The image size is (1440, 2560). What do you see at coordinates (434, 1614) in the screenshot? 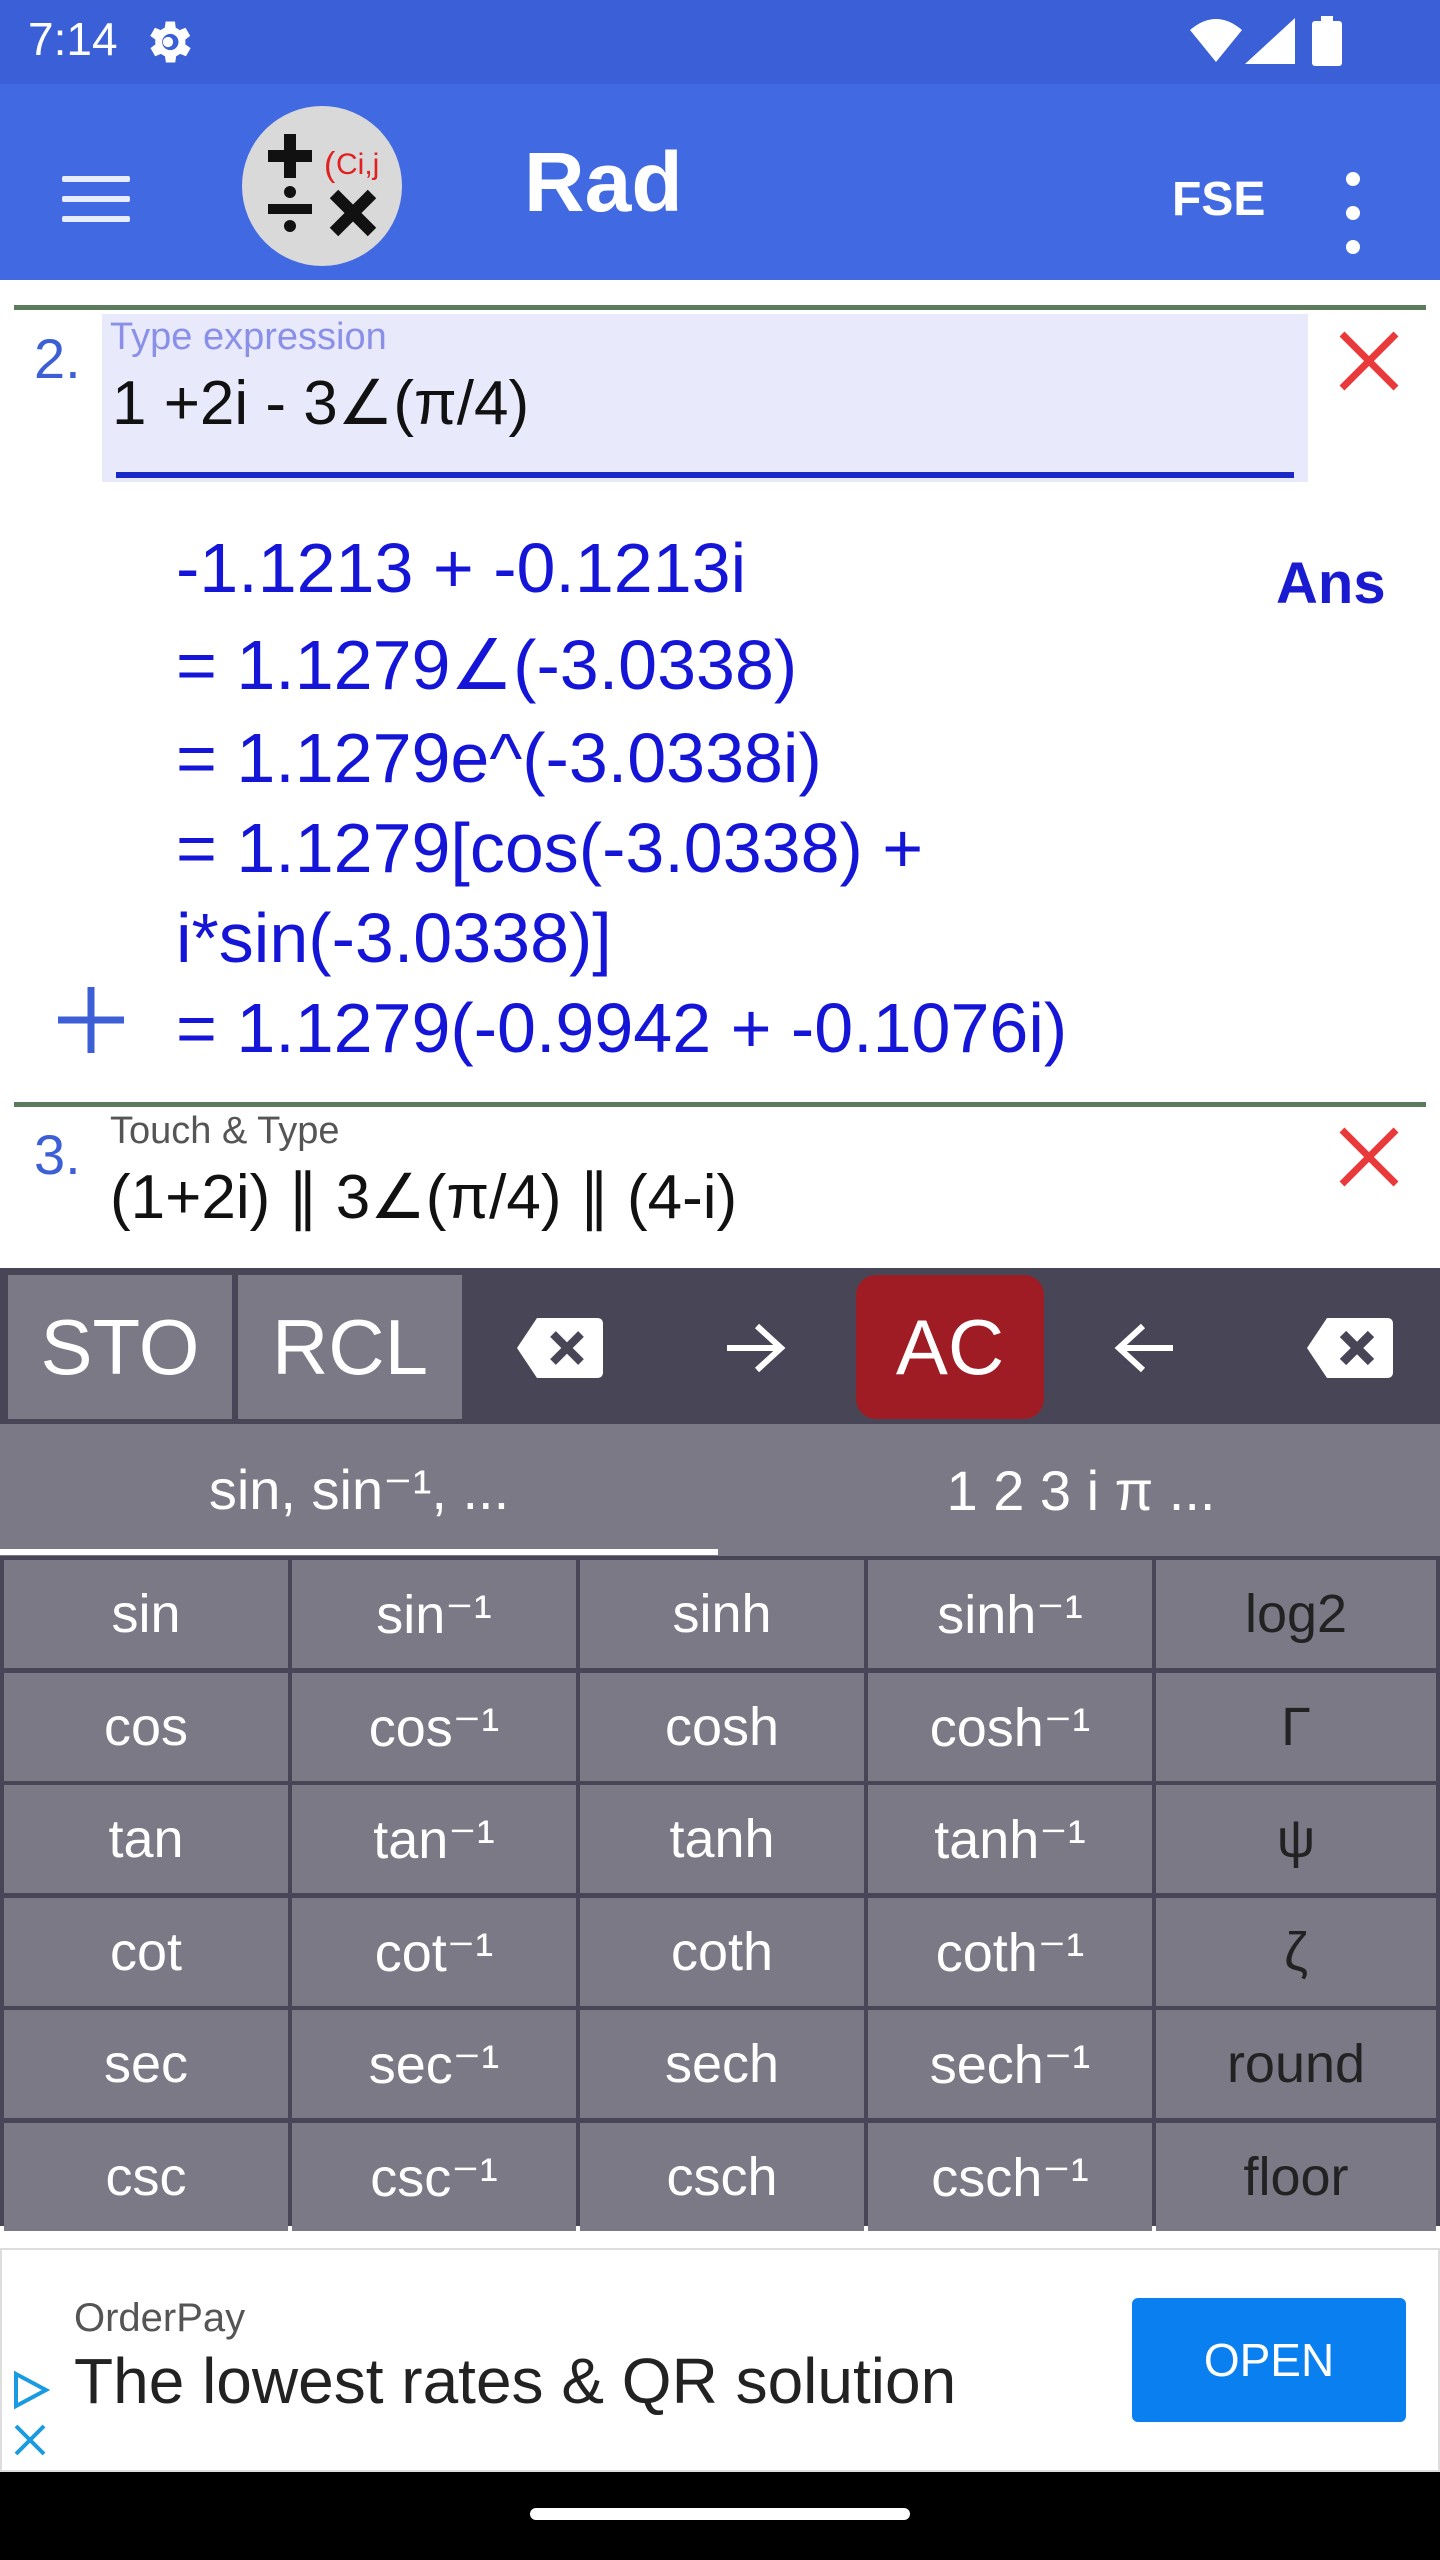
I see `keypad-key: sin⁻¹` at bounding box center [434, 1614].